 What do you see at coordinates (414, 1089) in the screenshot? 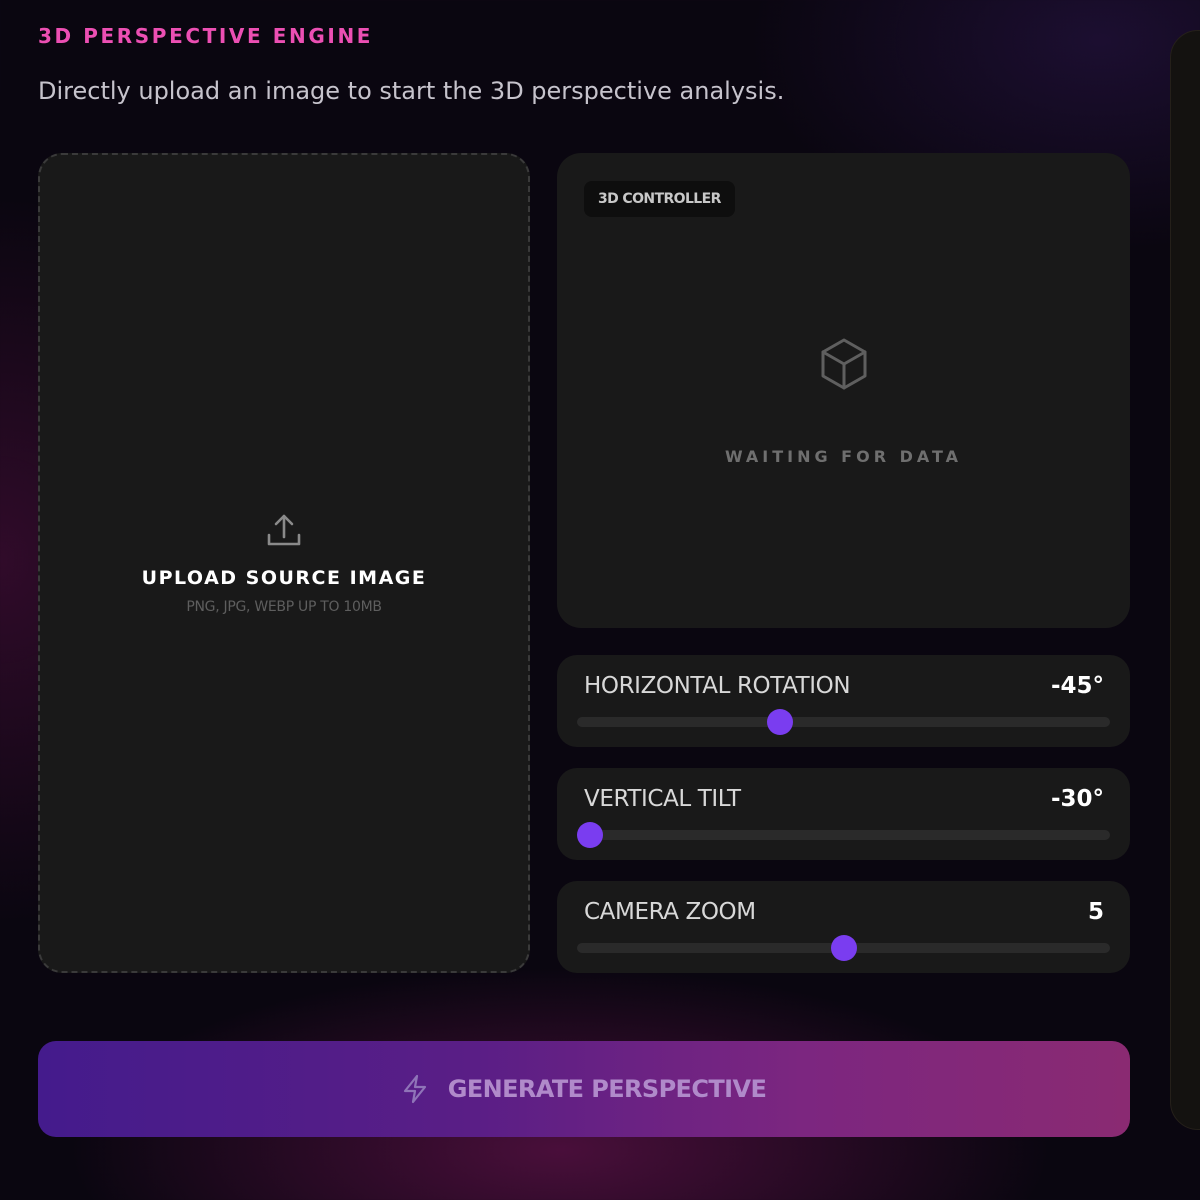
I see `bolt-icon` at bounding box center [414, 1089].